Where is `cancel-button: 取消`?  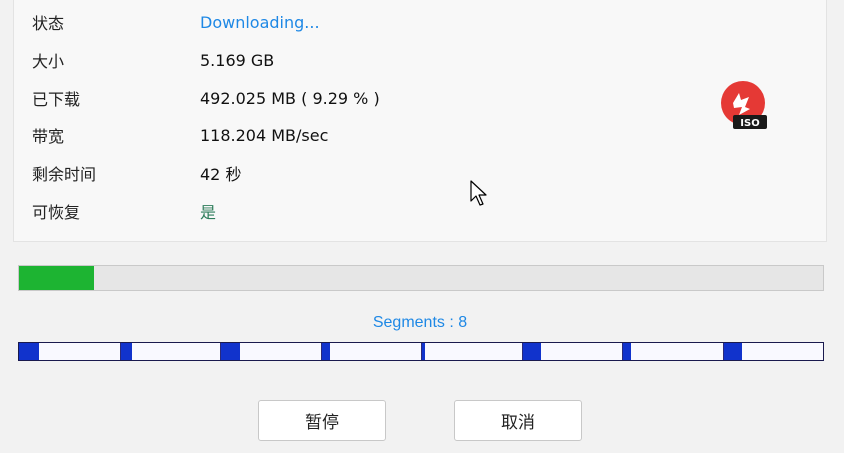
cancel-button: 取消 is located at coordinates (518, 420).